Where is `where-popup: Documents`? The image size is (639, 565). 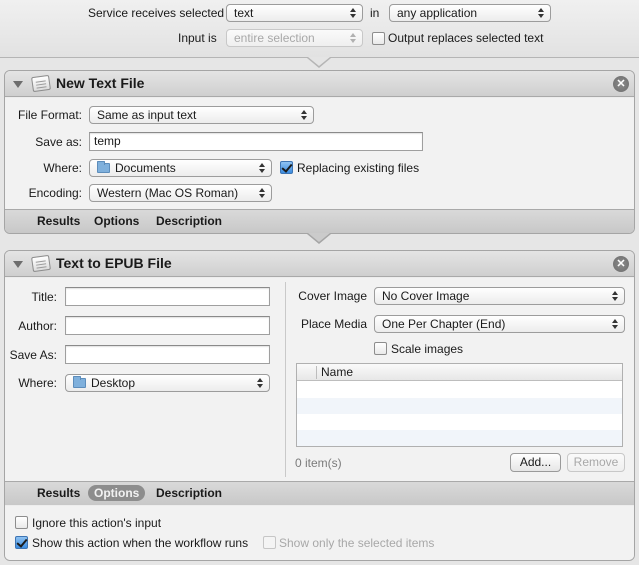 where-popup: Documents is located at coordinates (180, 168).